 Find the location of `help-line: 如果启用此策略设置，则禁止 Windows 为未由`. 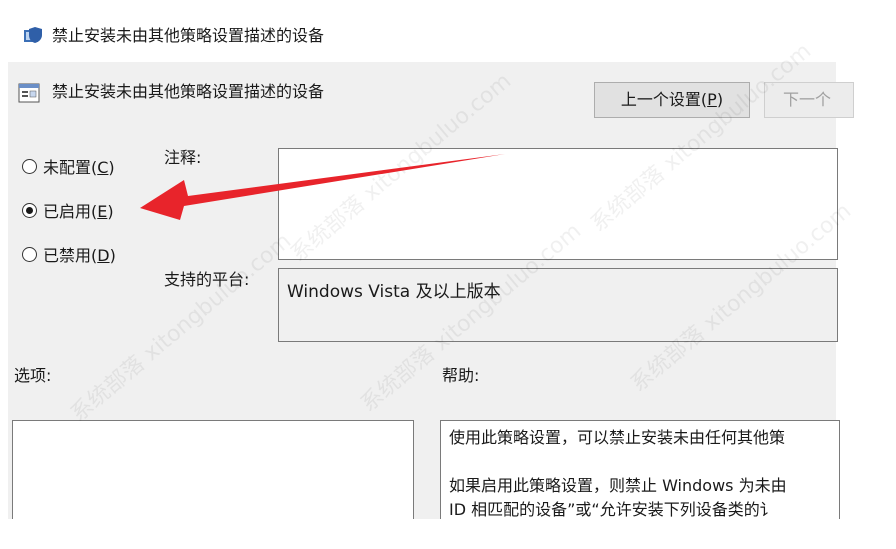

help-line: 如果启用此策略设置，则禁止 Windows 为未由 is located at coordinates (618, 485).